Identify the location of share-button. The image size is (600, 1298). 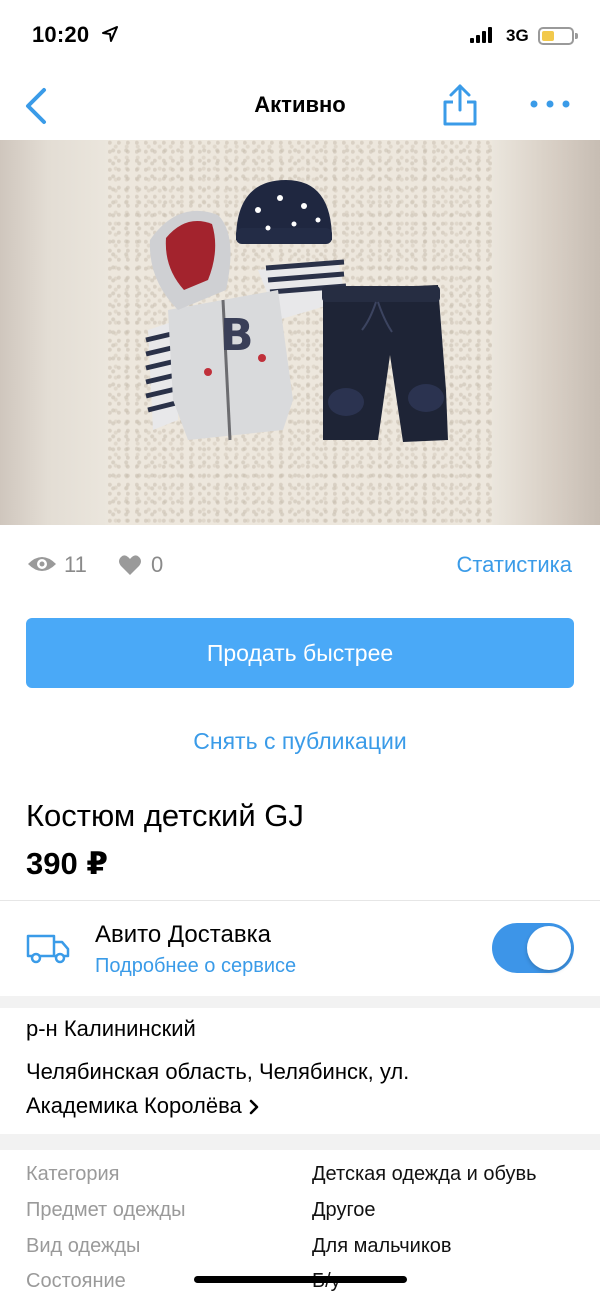
(460, 105).